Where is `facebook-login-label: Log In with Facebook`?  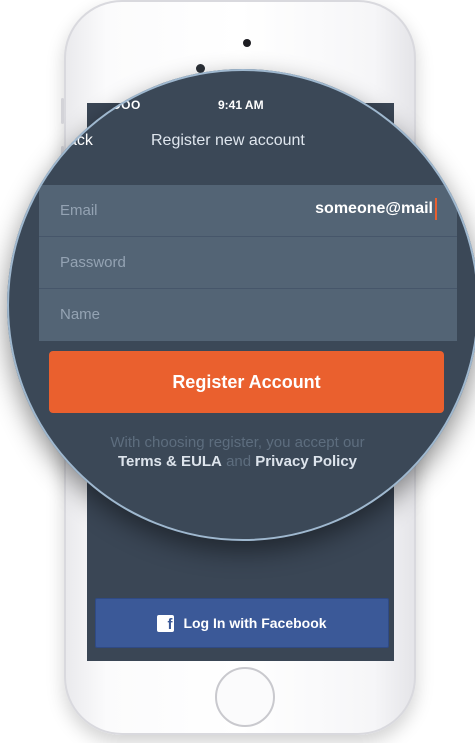
facebook-login-label: Log In with Facebook is located at coordinates (255, 623).